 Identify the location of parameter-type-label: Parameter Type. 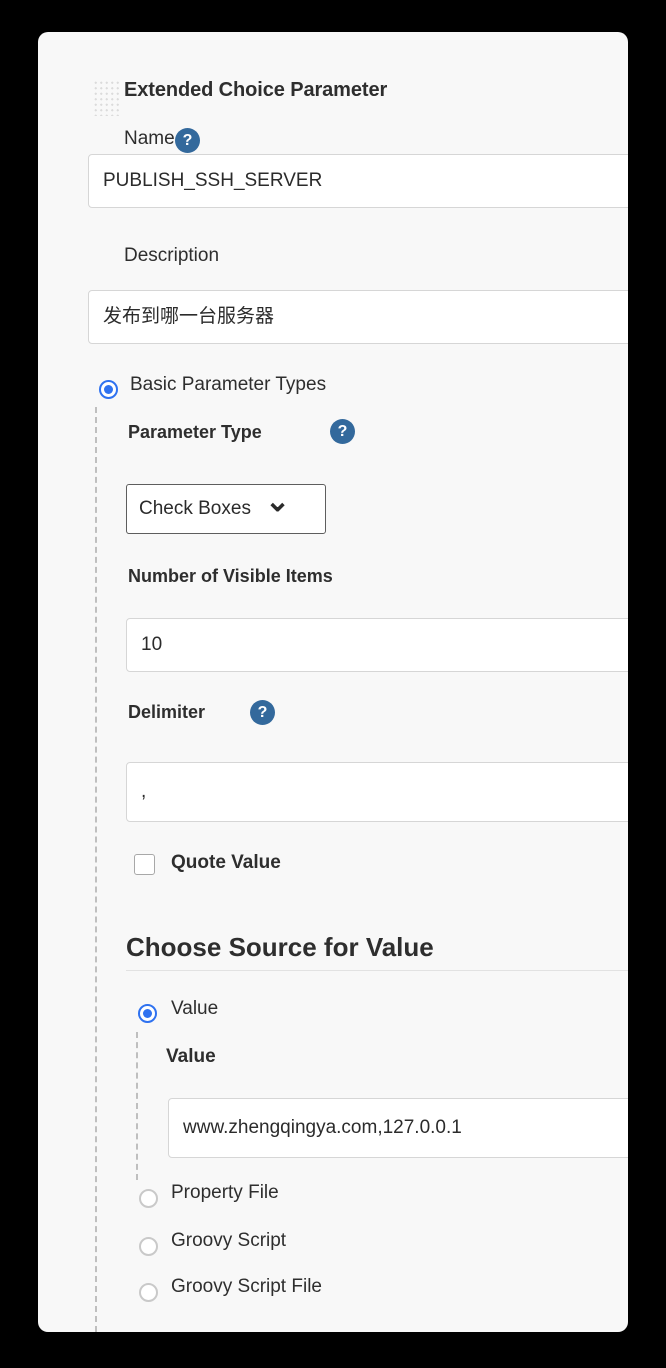
(195, 432).